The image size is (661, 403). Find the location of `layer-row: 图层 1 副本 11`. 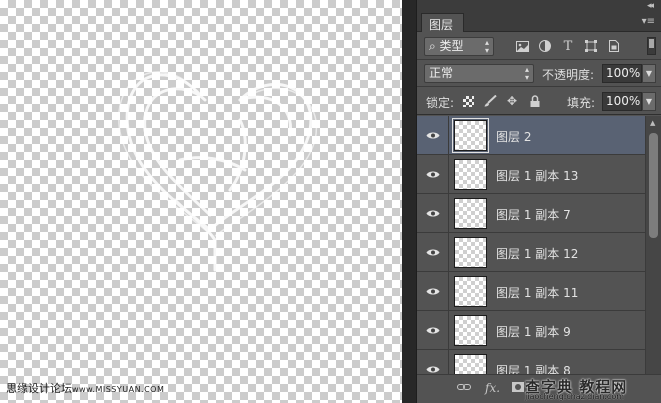

layer-row: 图层 1 副本 11 is located at coordinates (531, 291).